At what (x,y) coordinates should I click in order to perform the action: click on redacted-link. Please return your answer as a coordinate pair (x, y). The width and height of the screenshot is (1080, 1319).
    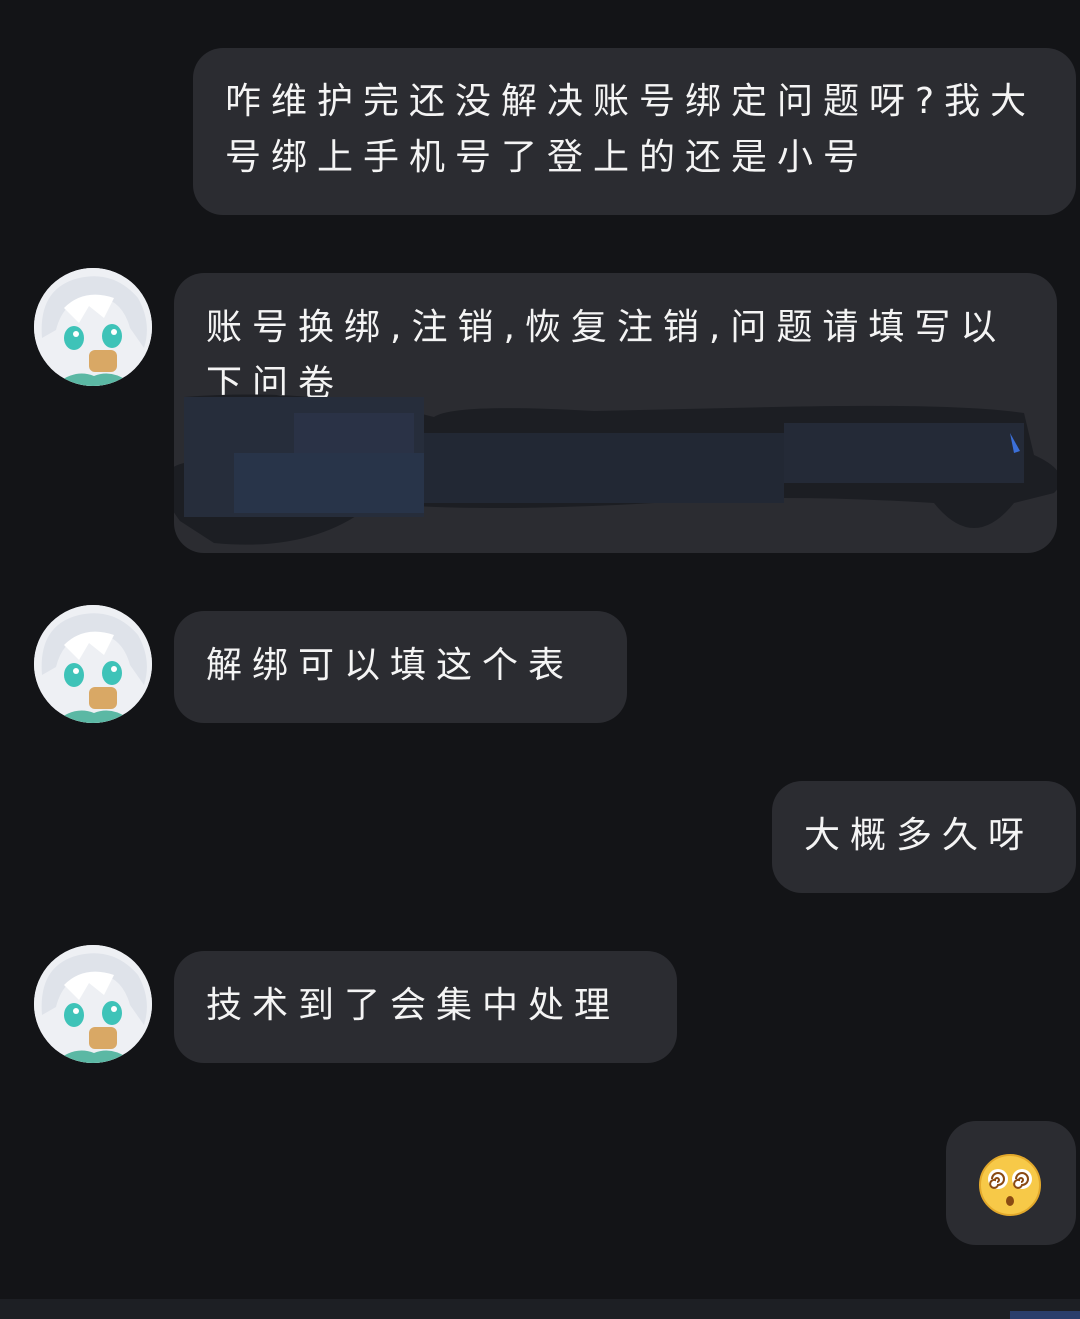
    Looking at the image, I should click on (615, 469).